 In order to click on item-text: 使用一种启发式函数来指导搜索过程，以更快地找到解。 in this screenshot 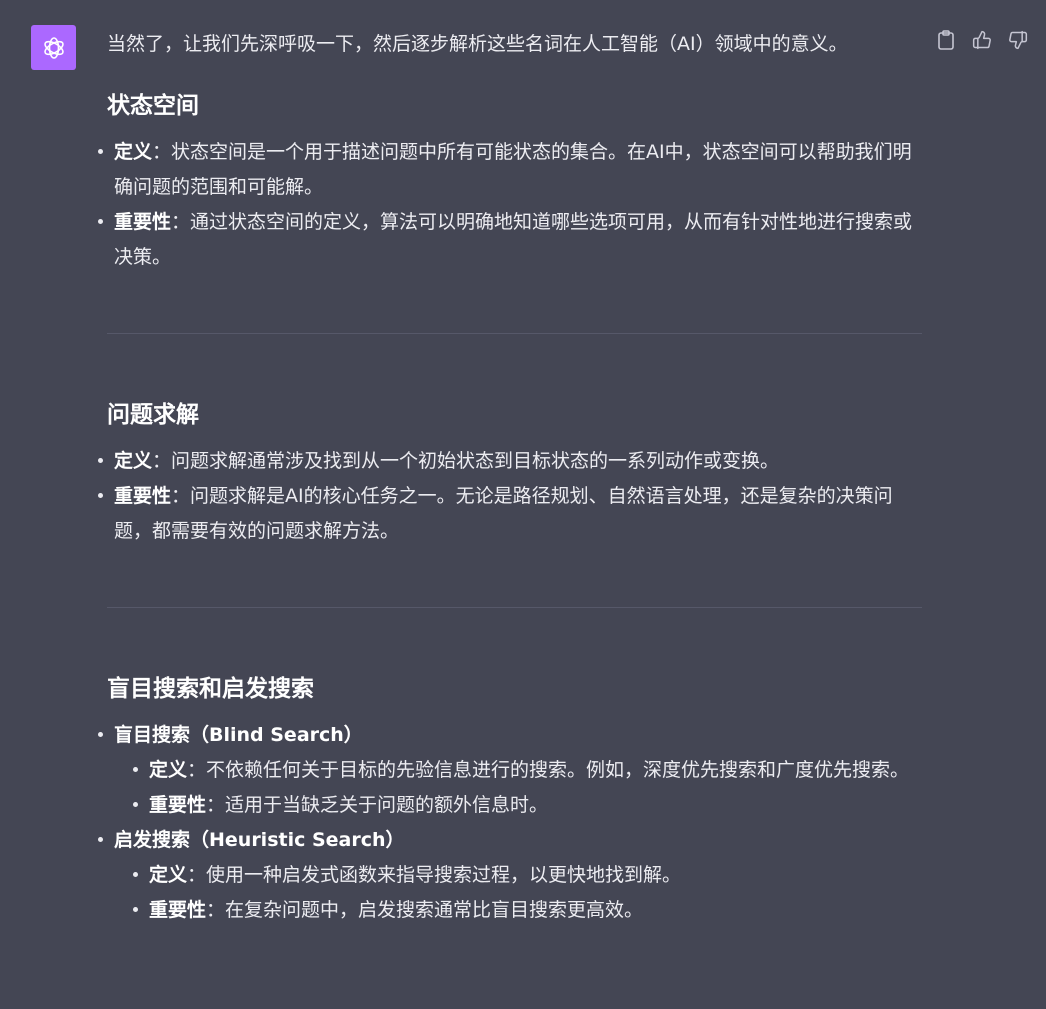, I will do `click(444, 875)`.